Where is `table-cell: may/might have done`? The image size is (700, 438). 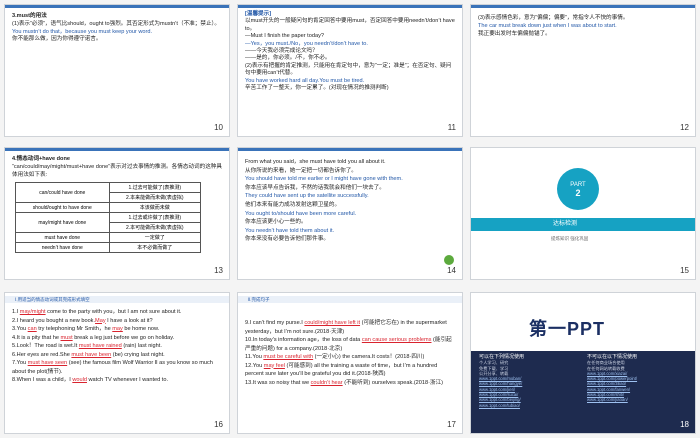 table-cell: may/might have done is located at coordinates (62, 222).